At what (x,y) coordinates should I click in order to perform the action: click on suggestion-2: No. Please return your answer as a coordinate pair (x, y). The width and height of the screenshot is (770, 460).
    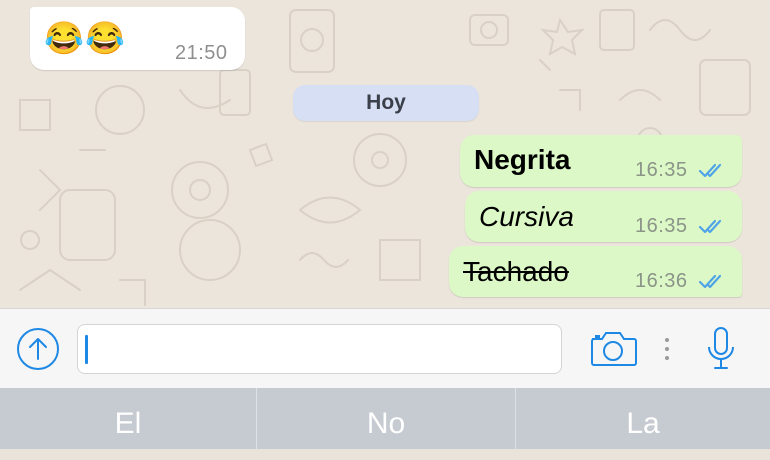
    Looking at the image, I should click on (386, 418).